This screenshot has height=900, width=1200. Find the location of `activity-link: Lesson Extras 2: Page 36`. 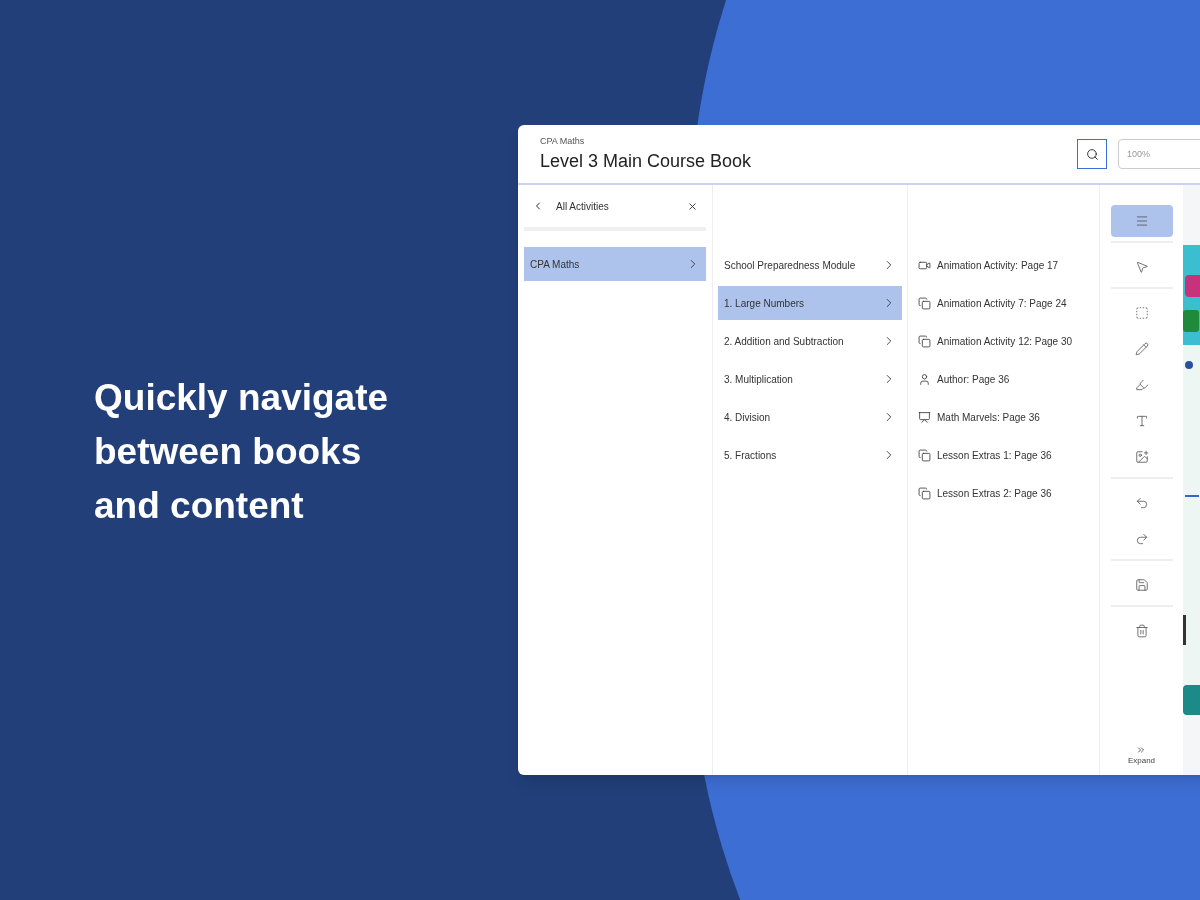

activity-link: Lesson Extras 2: Page 36 is located at coordinates (1003, 493).